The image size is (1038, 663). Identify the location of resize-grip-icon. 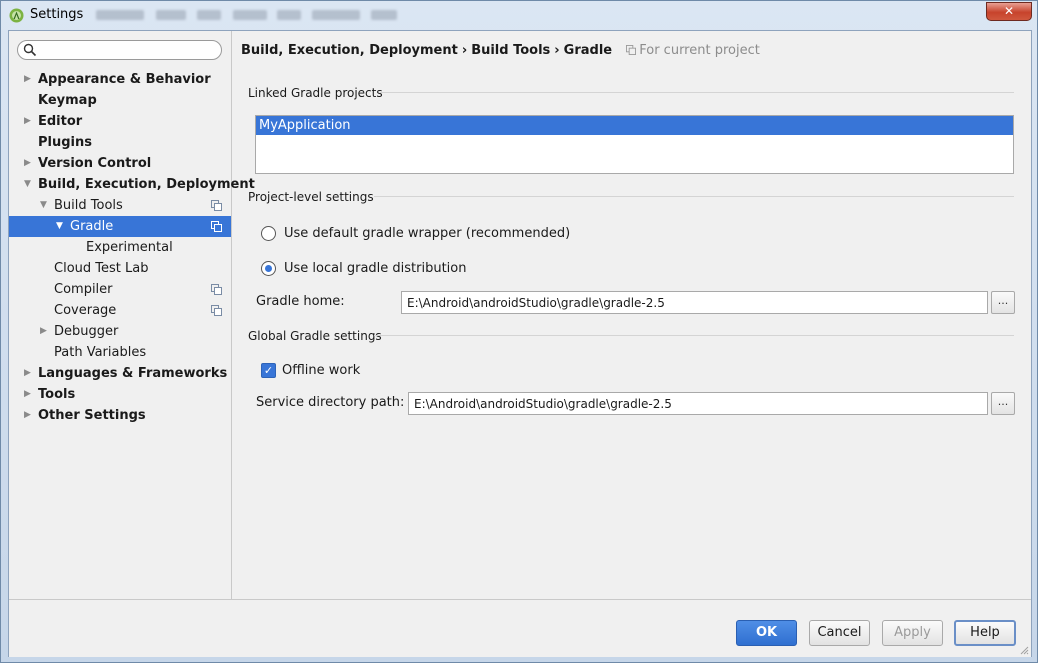
(1024, 650).